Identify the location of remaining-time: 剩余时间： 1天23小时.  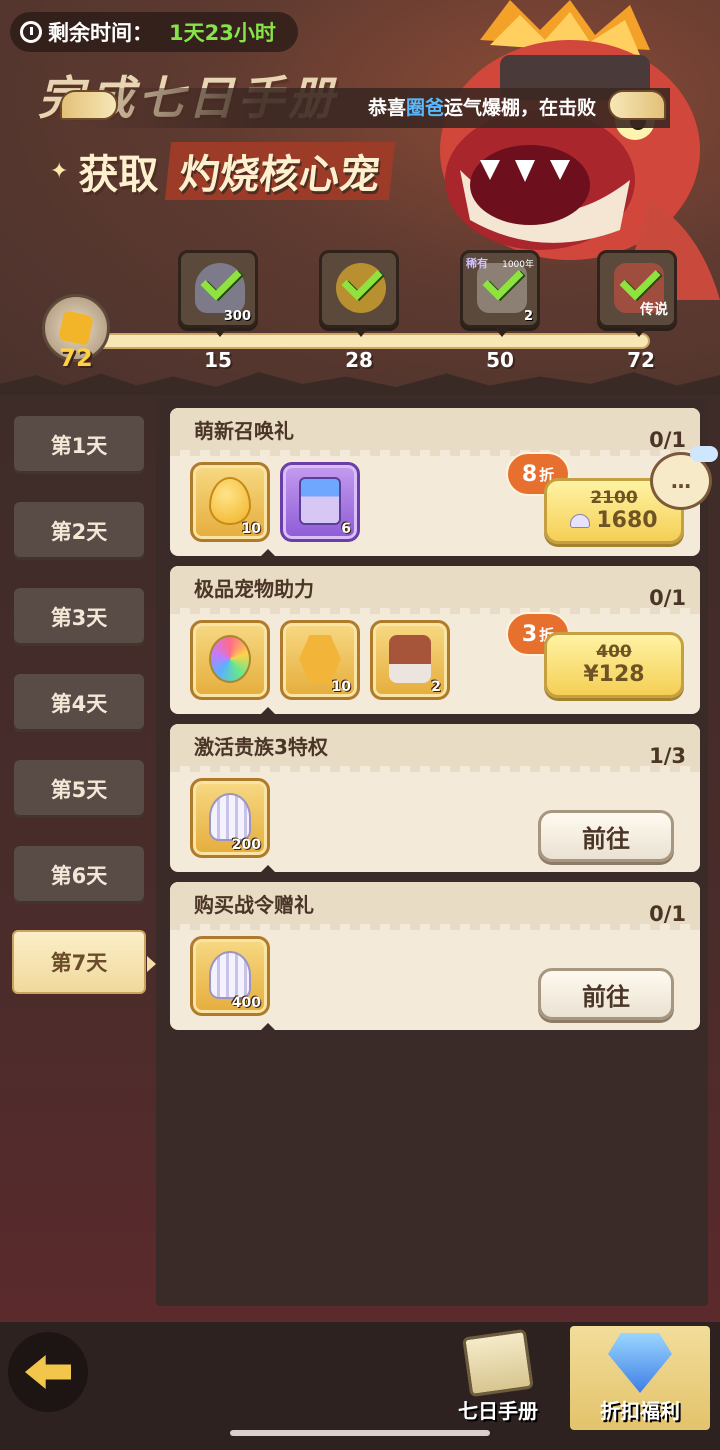
(154, 32).